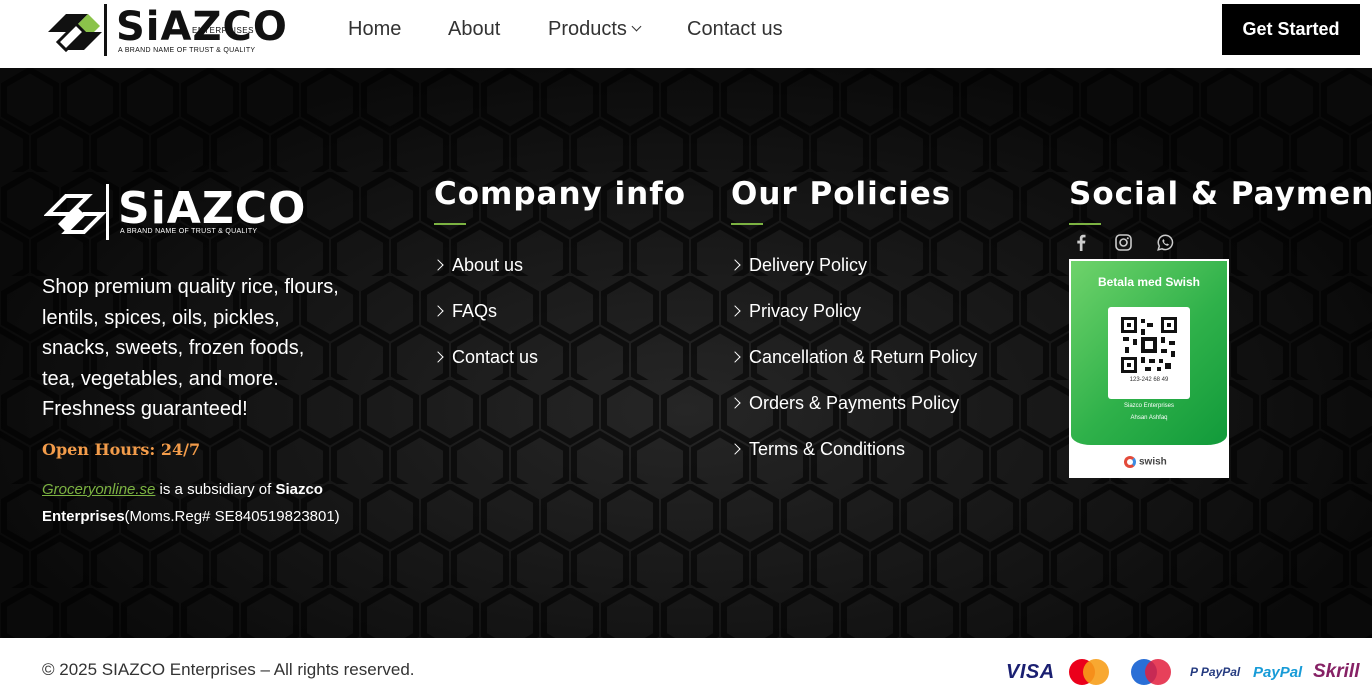 This screenshot has height=695, width=1372. Describe the element at coordinates (636, 26) in the screenshot. I see `chevron-down-icon` at that location.